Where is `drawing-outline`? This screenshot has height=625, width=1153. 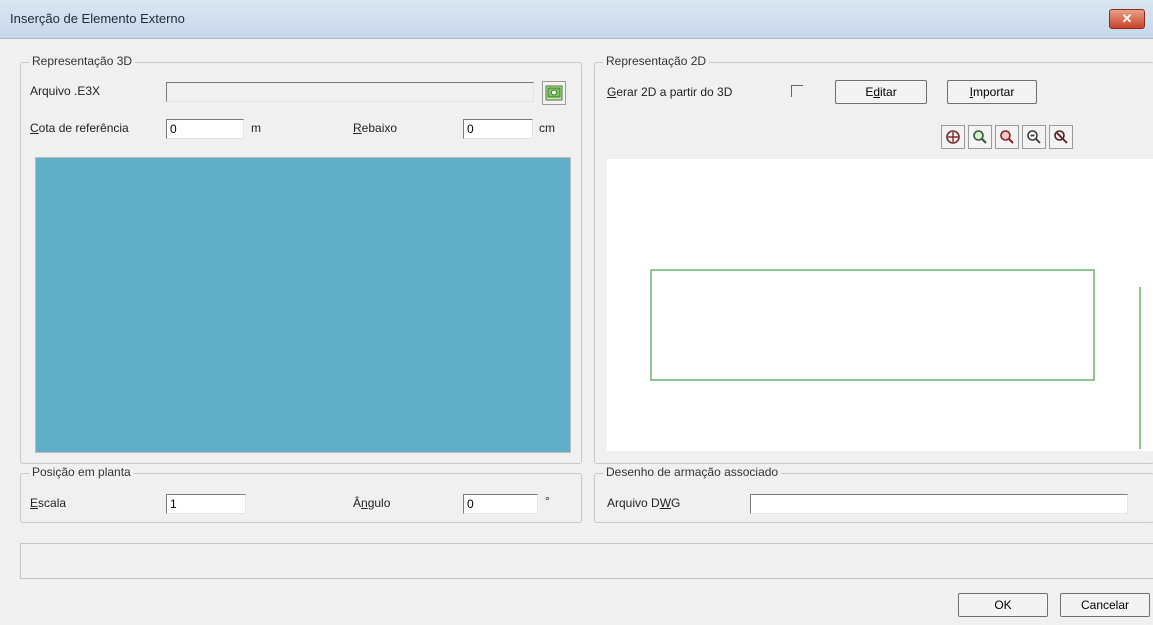 drawing-outline is located at coordinates (872, 325).